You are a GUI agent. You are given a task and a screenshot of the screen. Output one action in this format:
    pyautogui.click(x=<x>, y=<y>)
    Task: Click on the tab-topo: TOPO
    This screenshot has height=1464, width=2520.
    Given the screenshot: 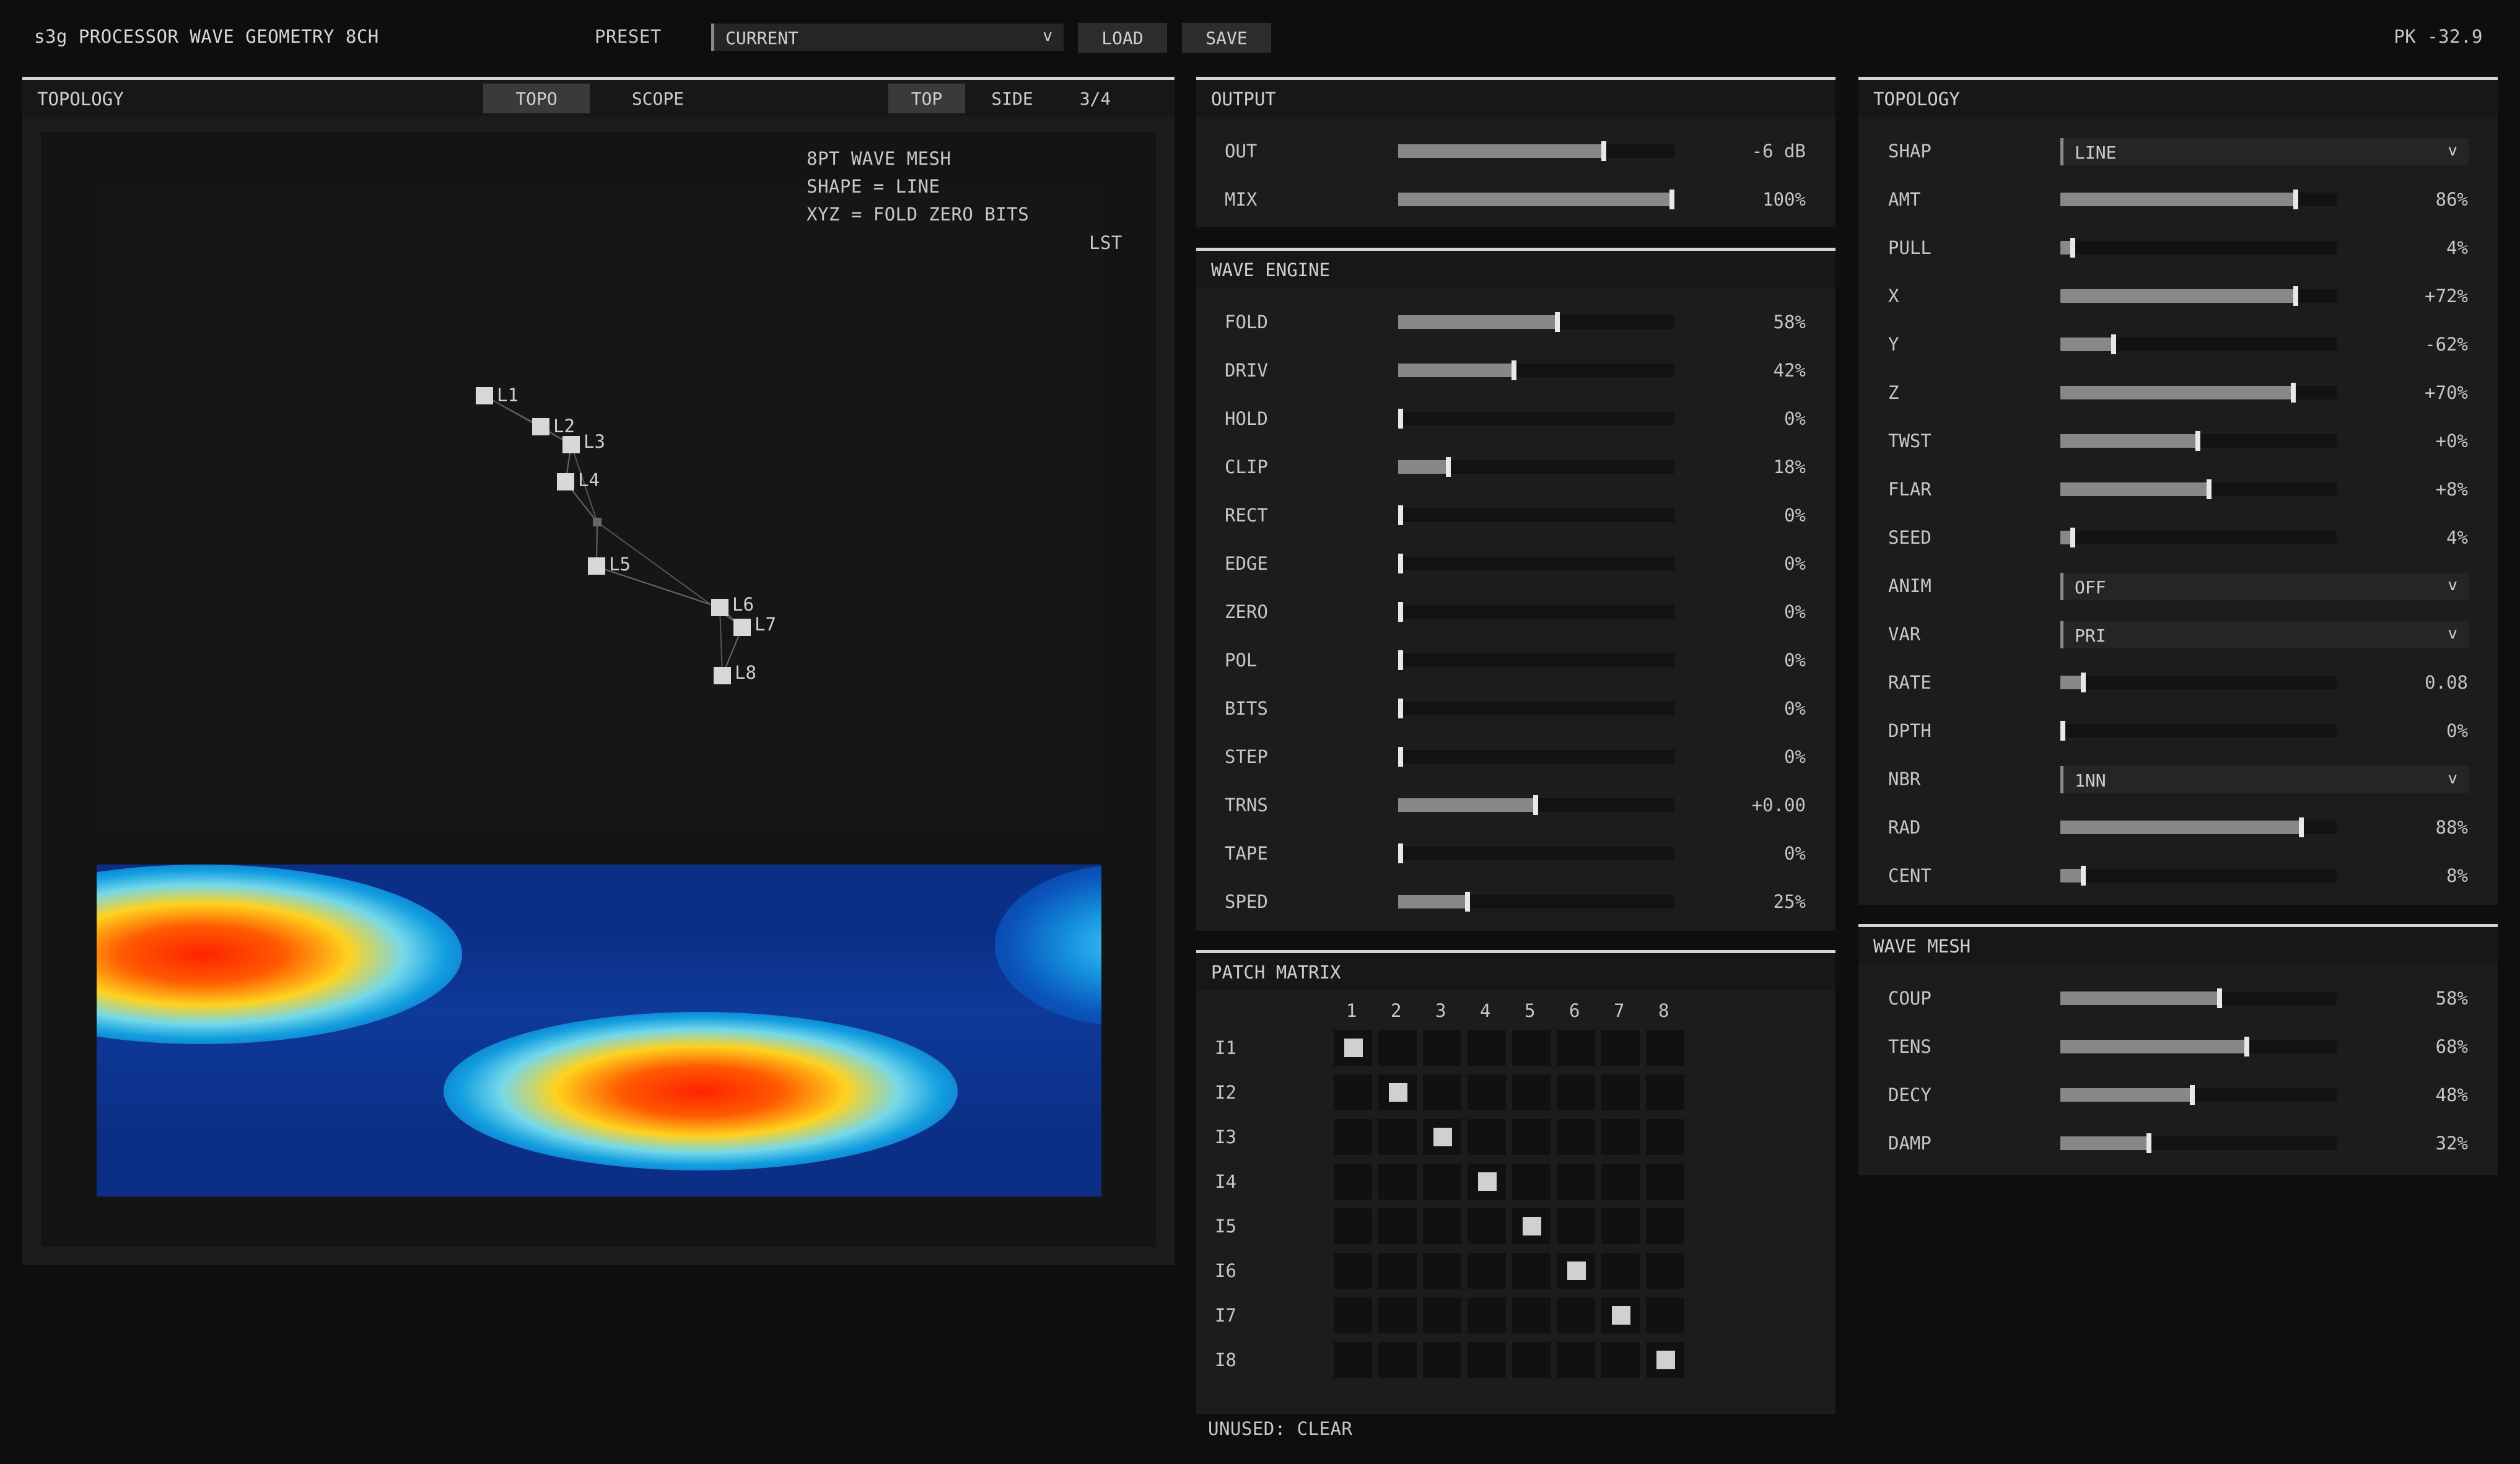 What is the action you would take?
    pyautogui.click(x=536, y=98)
    